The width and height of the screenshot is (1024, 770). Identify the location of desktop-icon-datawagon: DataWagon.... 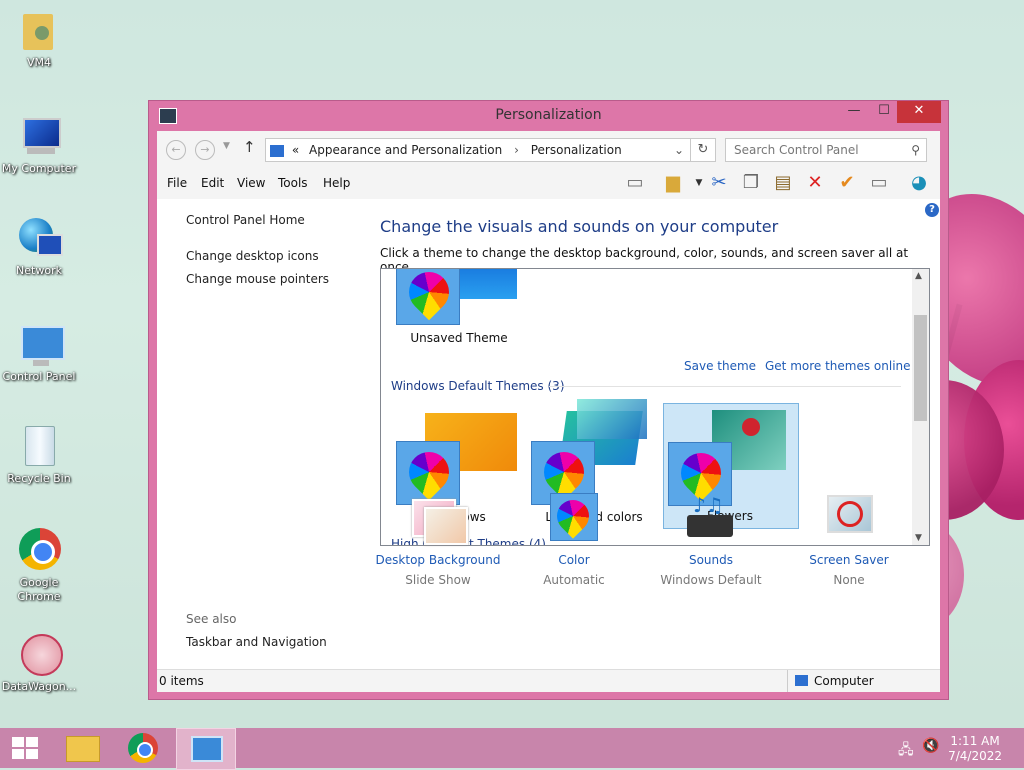
(39, 663).